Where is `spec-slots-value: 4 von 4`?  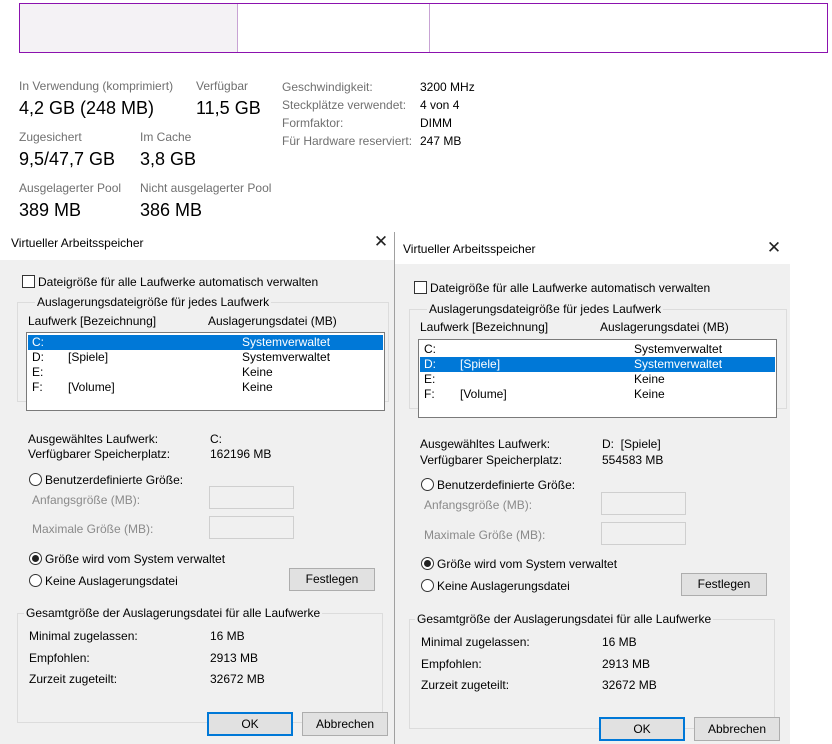
spec-slots-value: 4 von 4 is located at coordinates (440, 105).